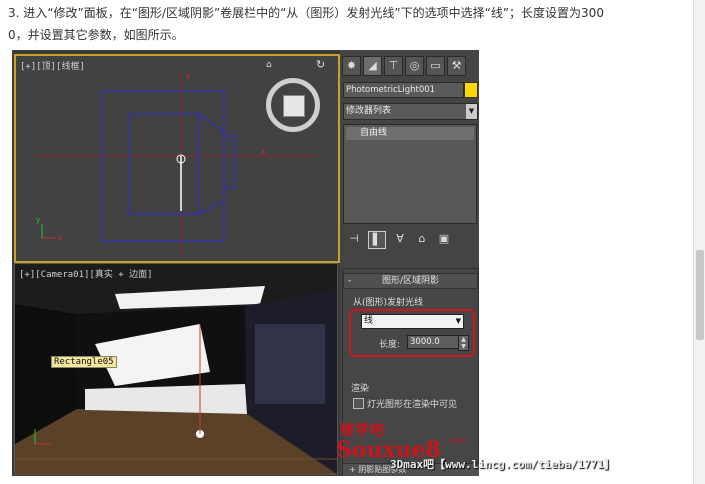 The width and height of the screenshot is (705, 484). Describe the element at coordinates (354, 239) in the screenshot. I see `pin-stack-icon: ⊣` at that location.